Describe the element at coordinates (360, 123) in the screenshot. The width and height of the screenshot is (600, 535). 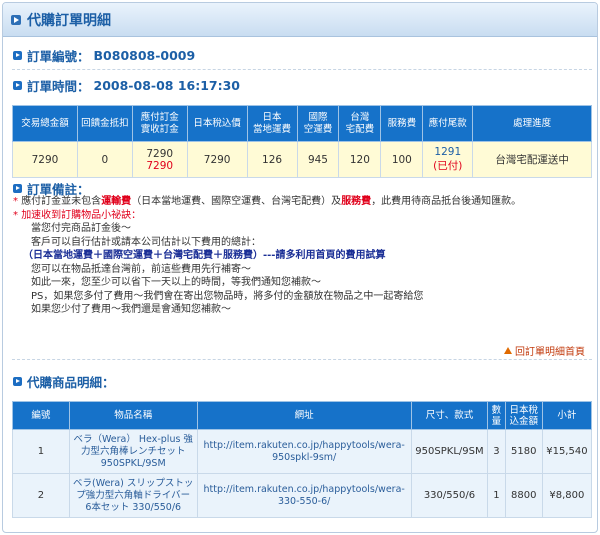
I see `col-header-tw-delivery: 台灣 宅配費` at that location.